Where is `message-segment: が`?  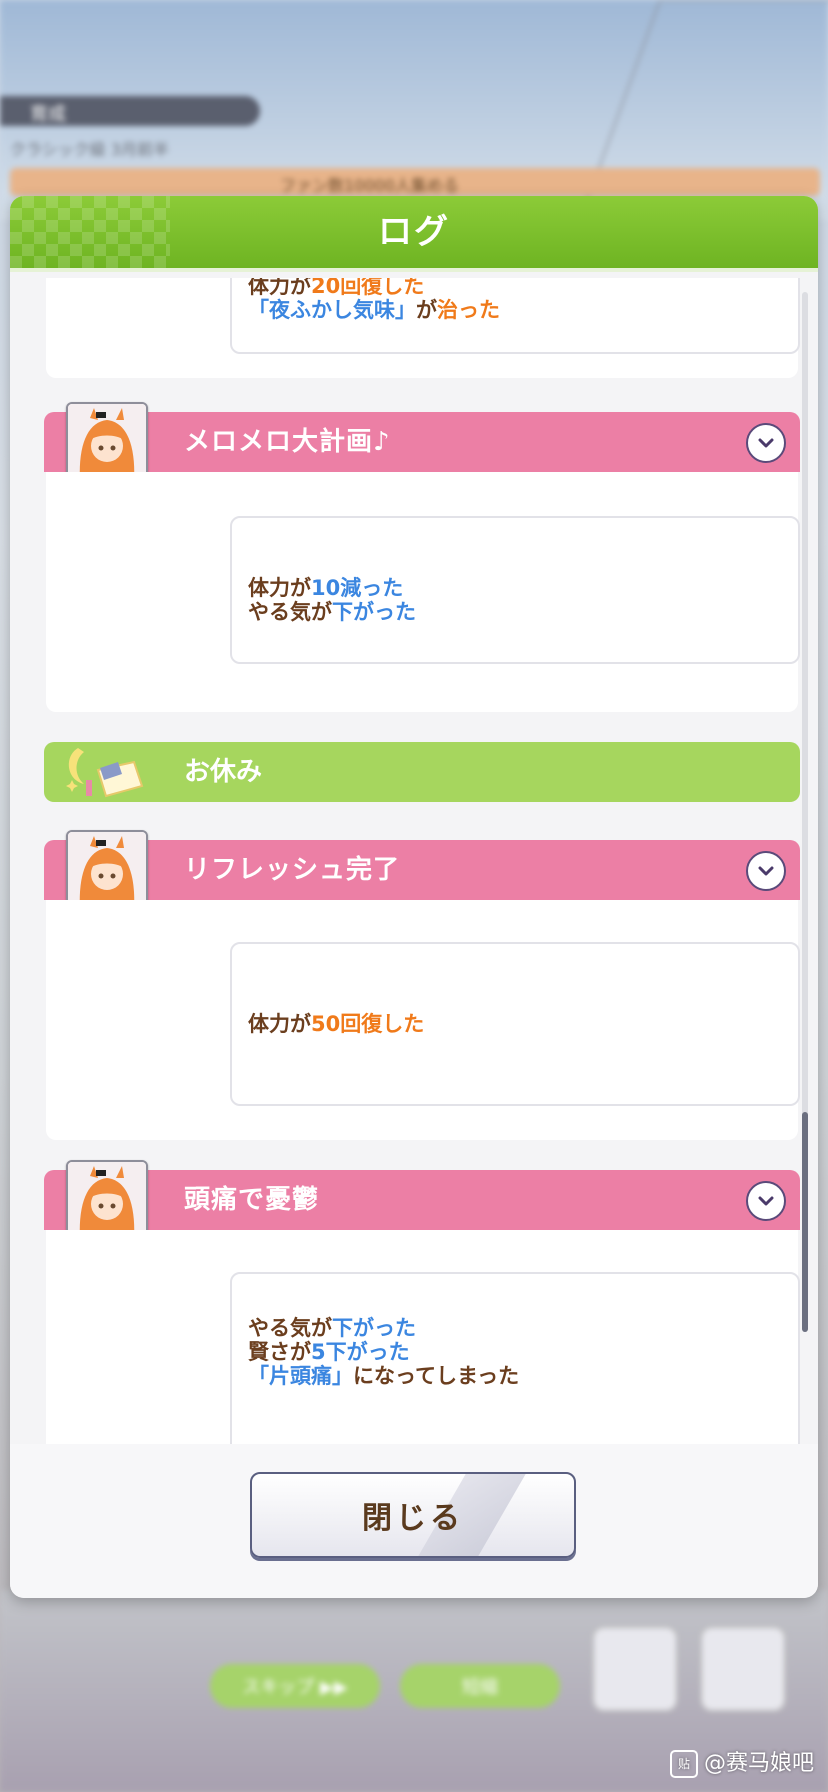
message-segment: が is located at coordinates (426, 310).